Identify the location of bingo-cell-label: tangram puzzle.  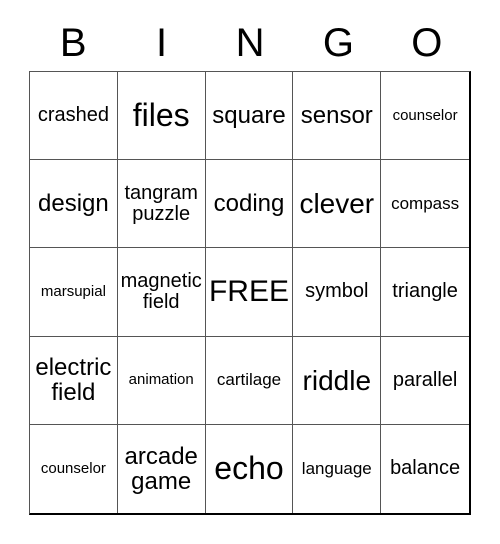
(161, 203).